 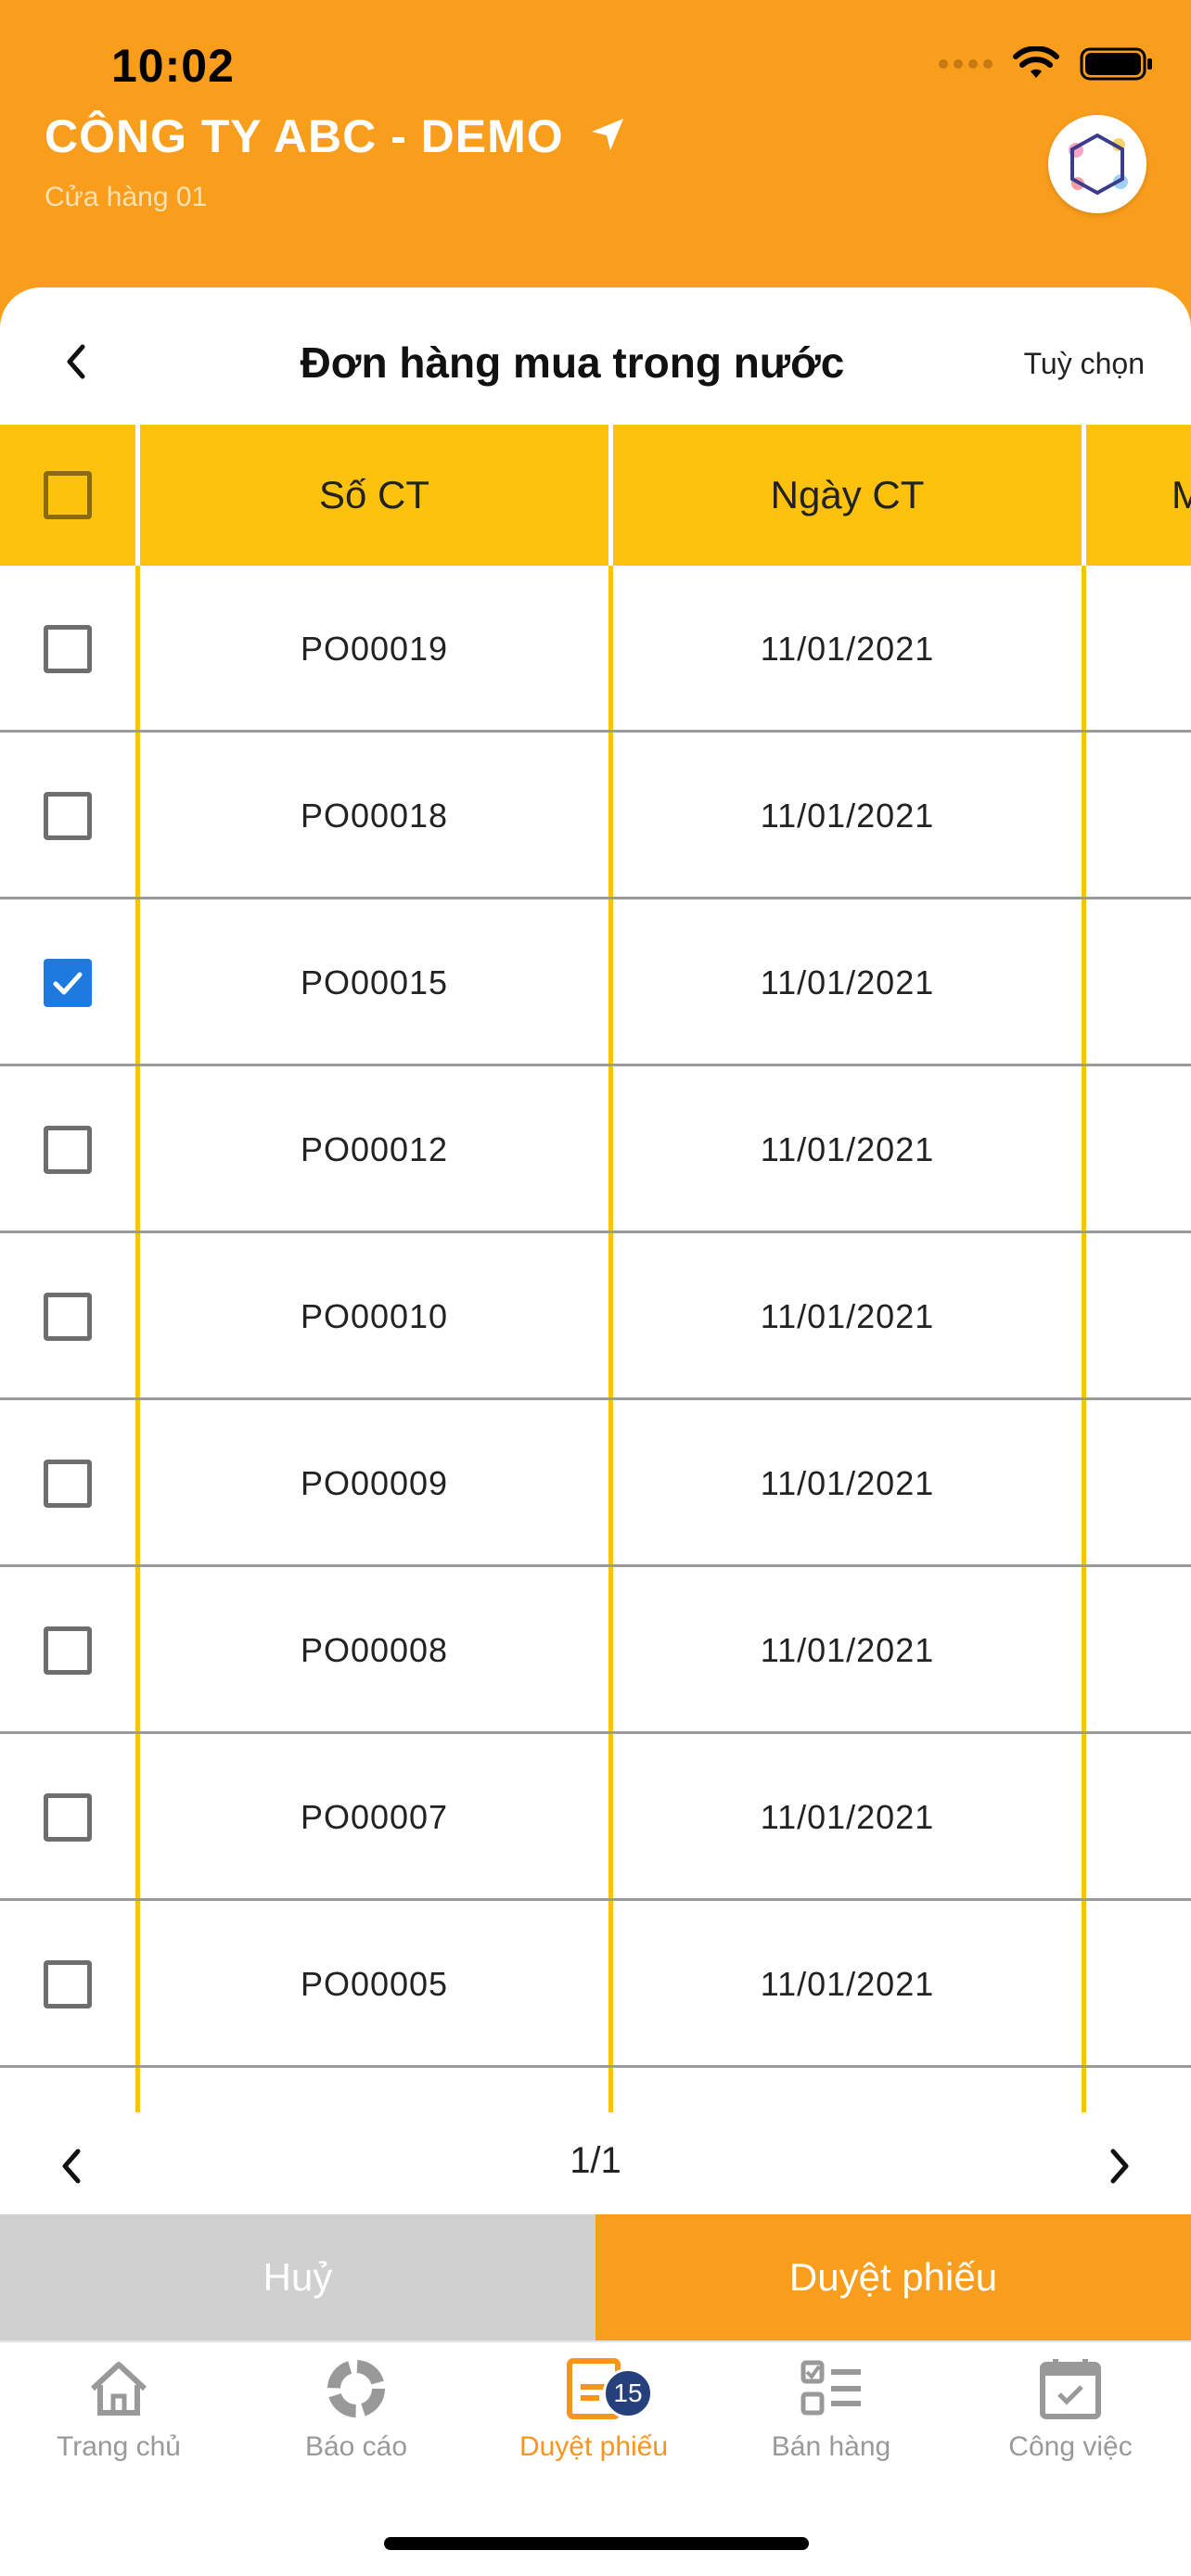 What do you see at coordinates (119, 2446) in the screenshot?
I see `tab-label: Trang chủ` at bounding box center [119, 2446].